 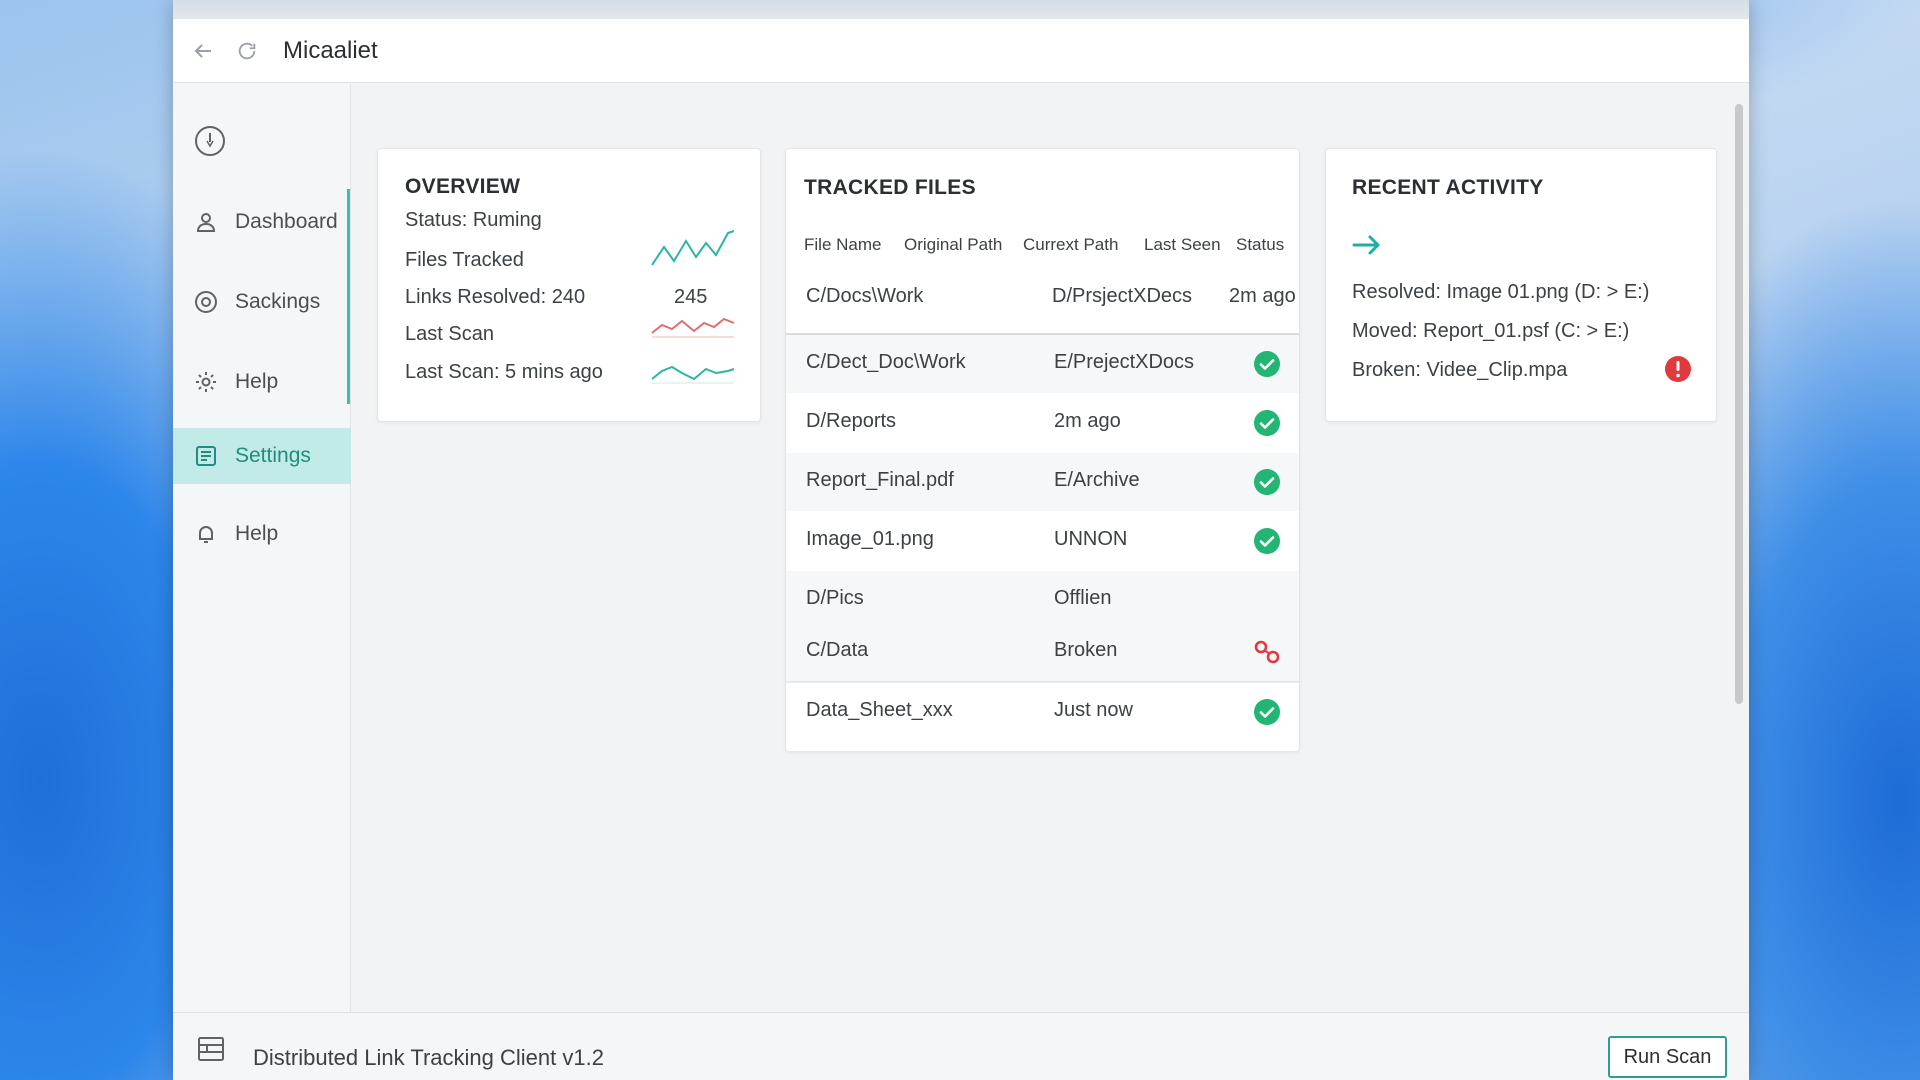 I want to click on column-header: Original Path, so click(x=953, y=245).